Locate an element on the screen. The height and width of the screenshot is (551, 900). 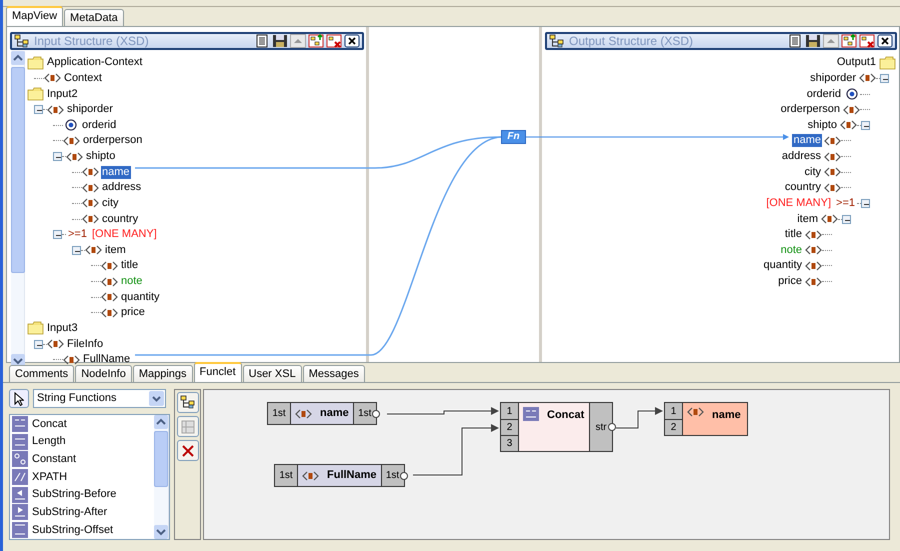
mapping-node: 1 2 3 Concat str is located at coordinates (556, 427).